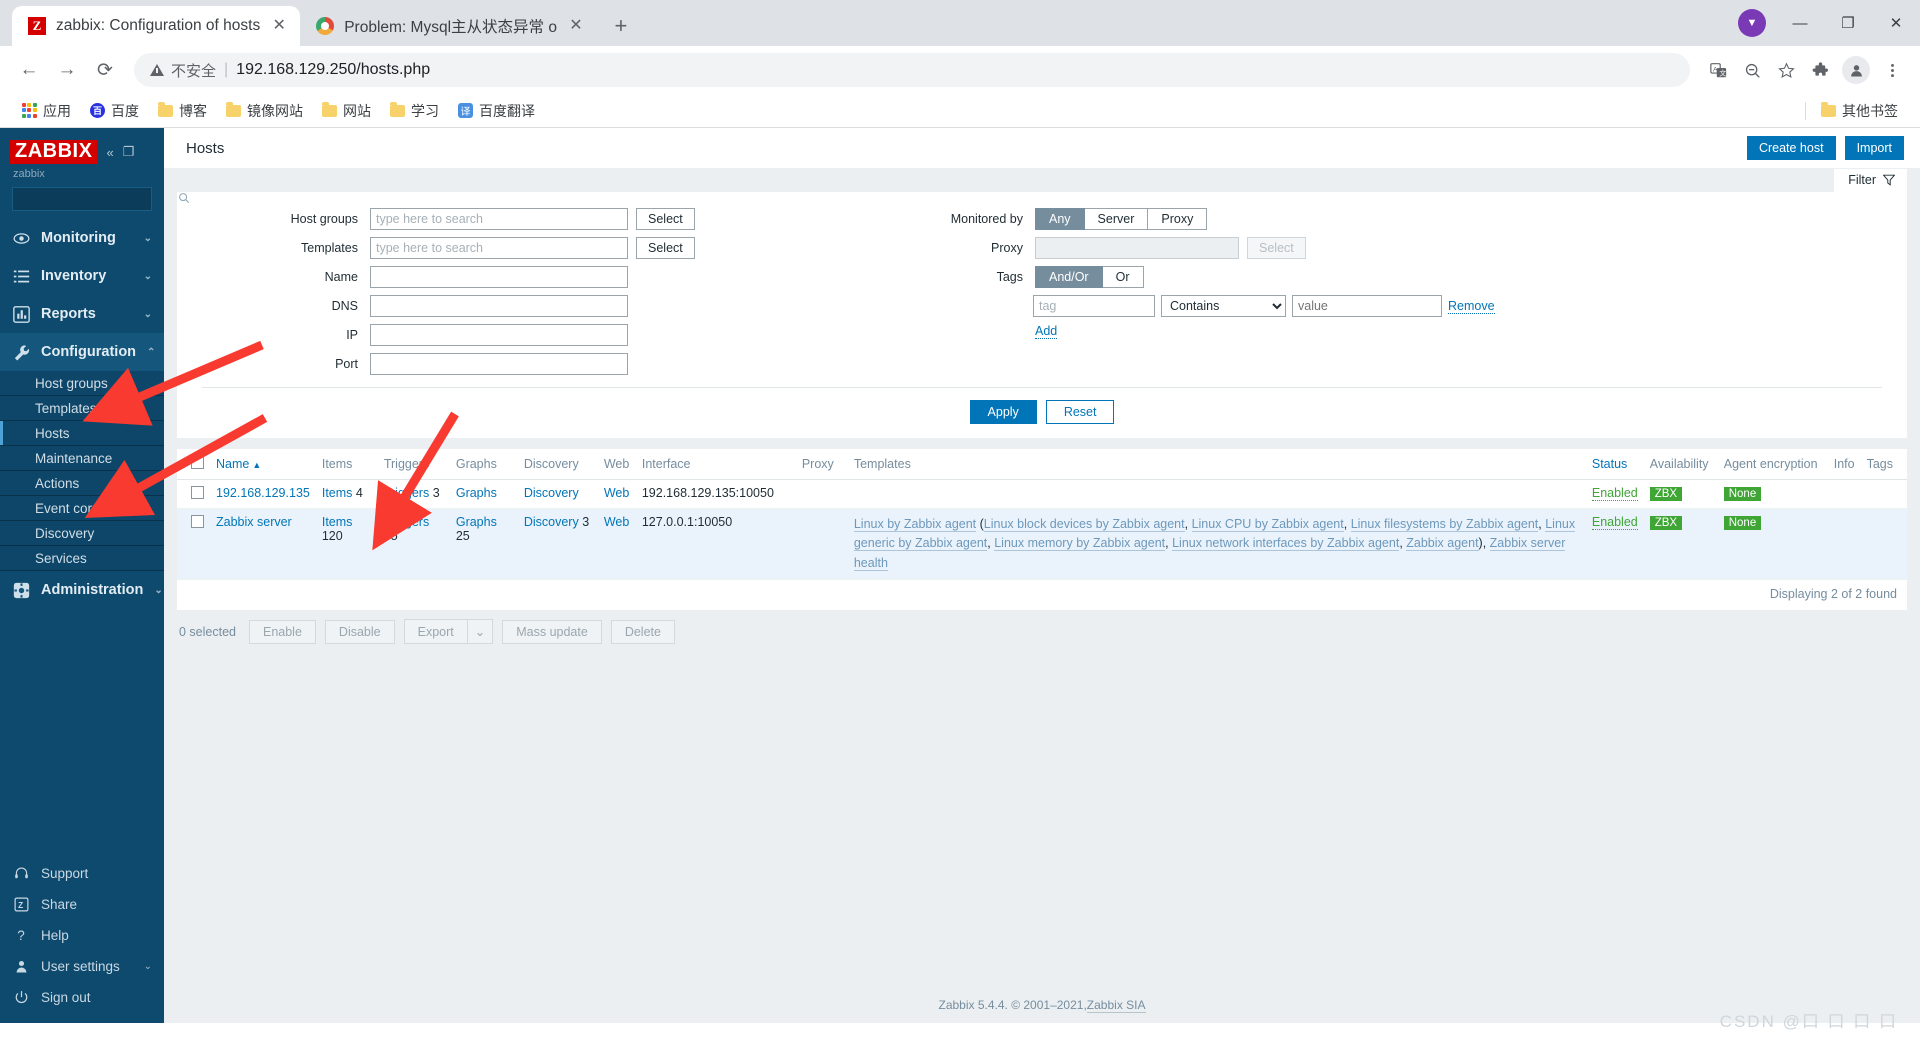  What do you see at coordinates (1060, 219) in the screenshot?
I see `monitored-by-option-any: Any` at bounding box center [1060, 219].